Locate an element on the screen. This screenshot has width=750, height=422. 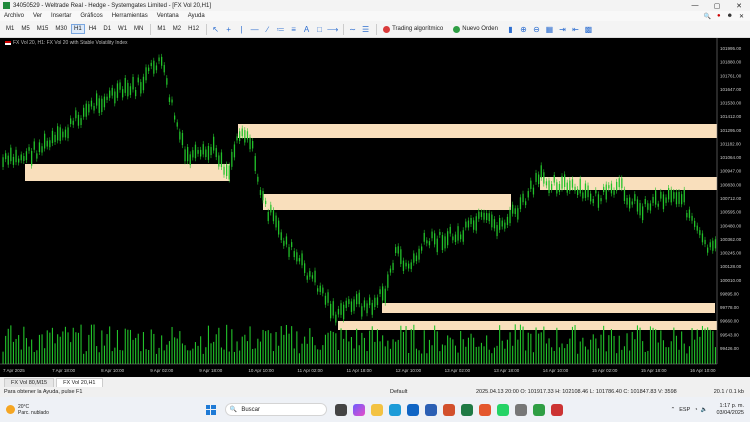
close-button: ✕ is located at coordinates (739, 6).